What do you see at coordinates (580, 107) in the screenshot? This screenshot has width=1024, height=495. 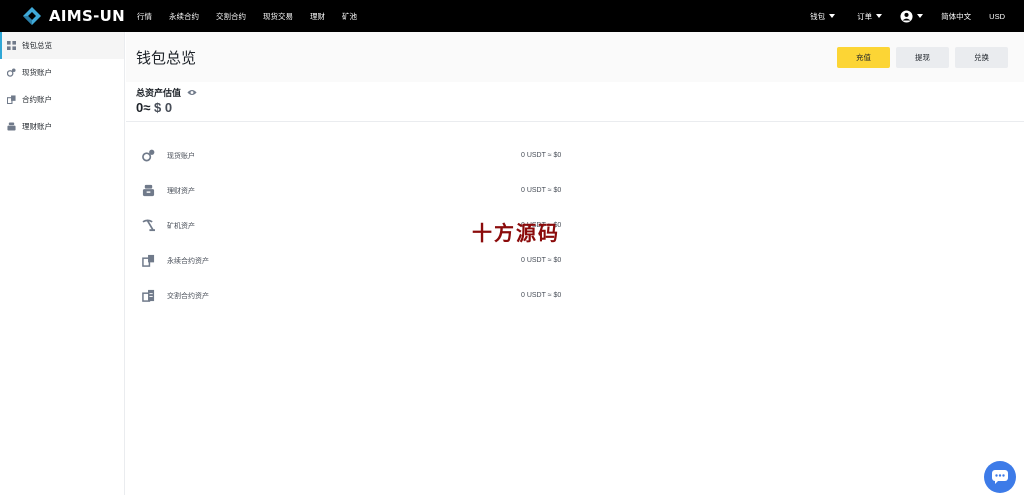 I see `total-assets-value: 0≈ $ 0` at bounding box center [580, 107].